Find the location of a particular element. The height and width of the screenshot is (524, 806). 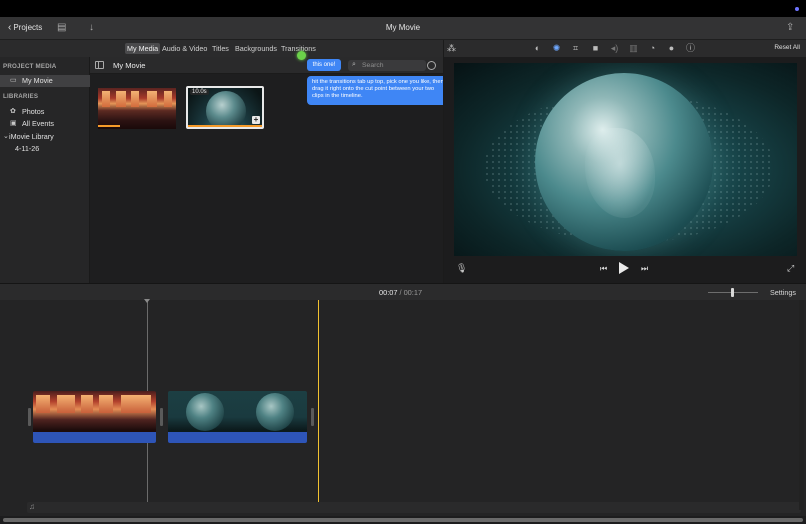

media-clip-globe: 10.0s + is located at coordinates (225, 107).